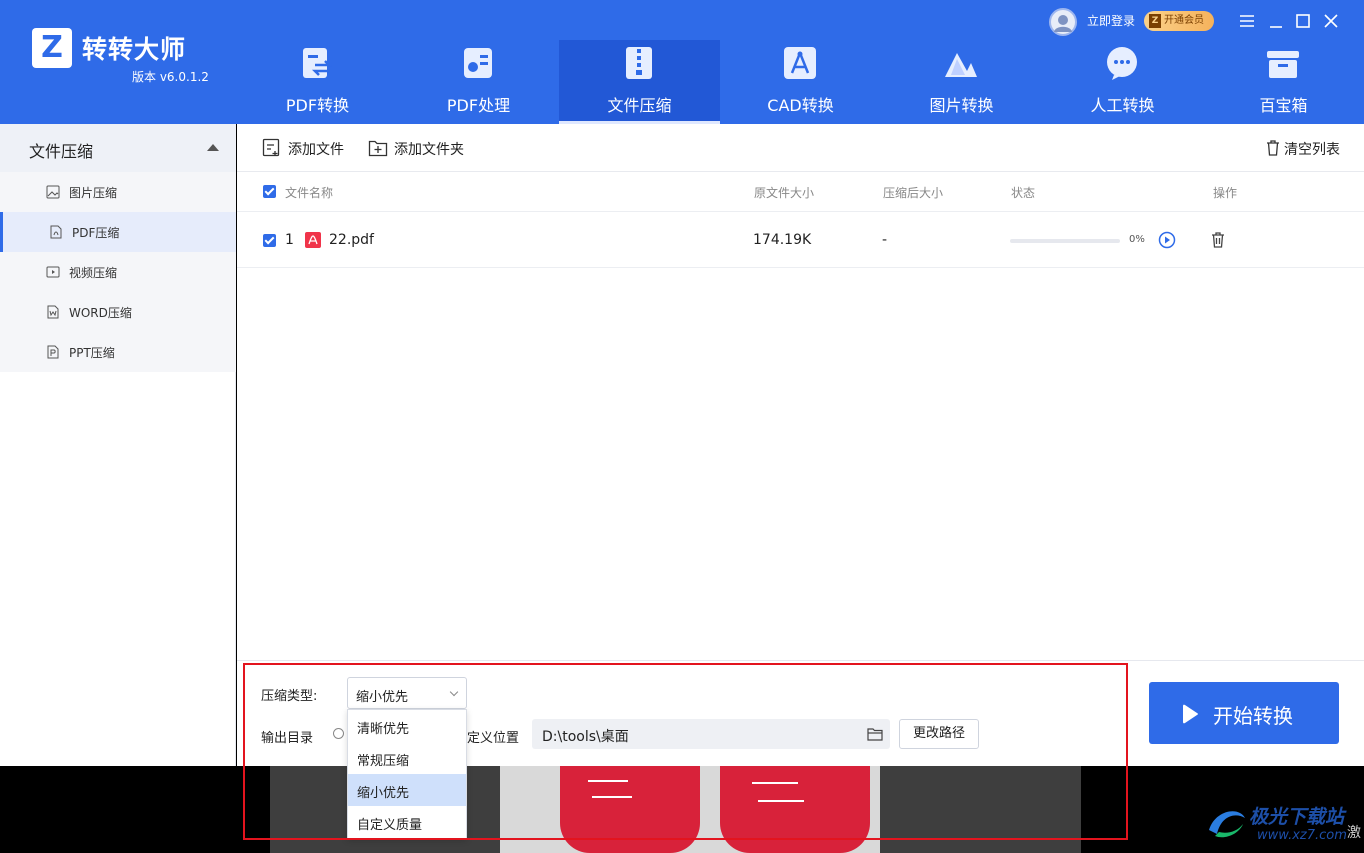 The height and width of the screenshot is (853, 1364). I want to click on watermark: 极光下载站 www.xz7.com, so click(1284, 825).